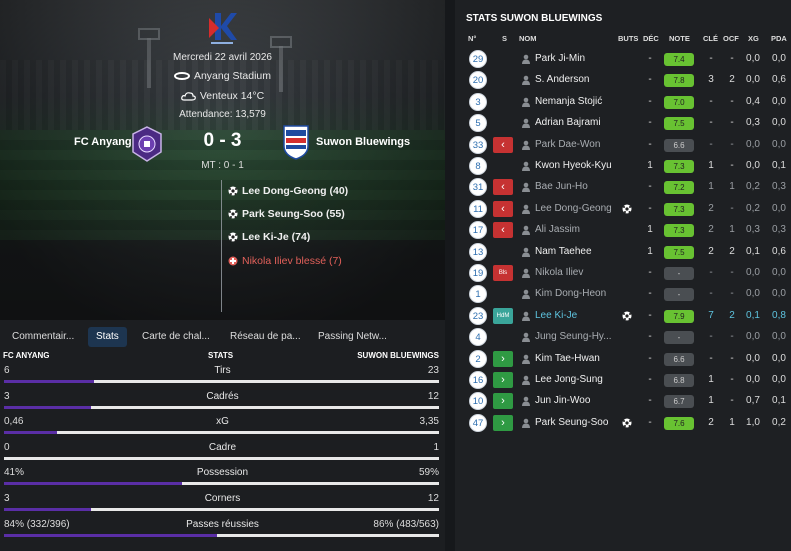  What do you see at coordinates (478, 80) in the screenshot?
I see `shirt-number: 20` at bounding box center [478, 80].